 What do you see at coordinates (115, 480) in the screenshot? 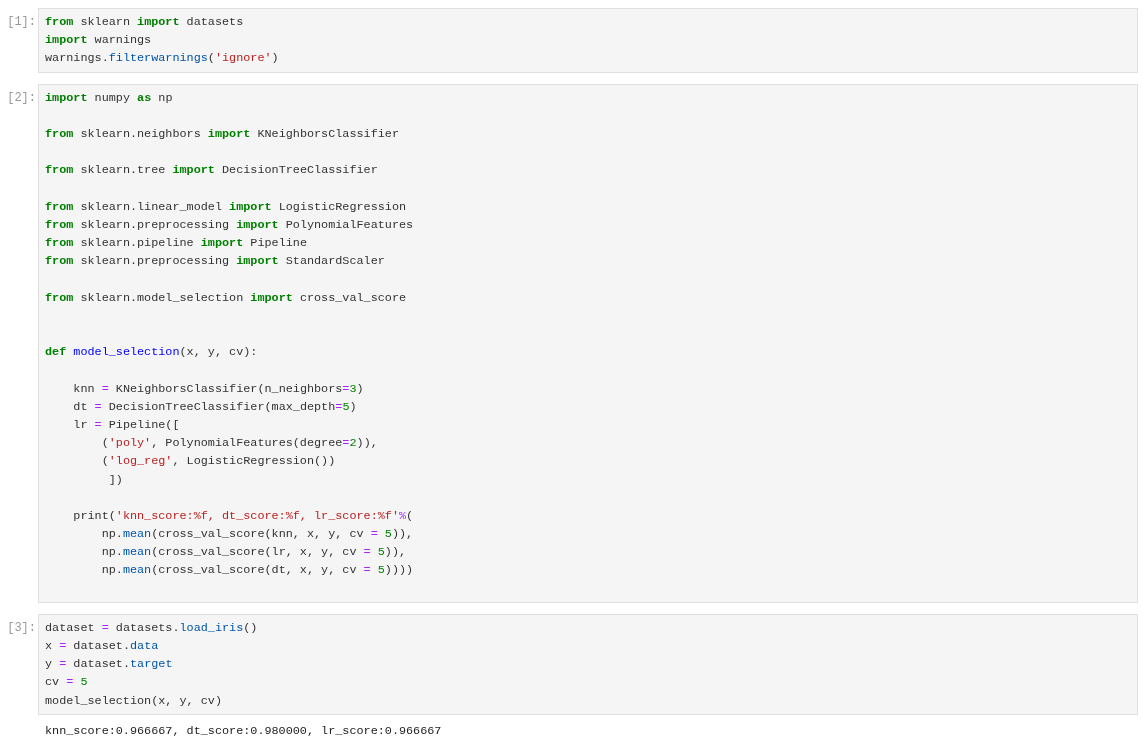
I see `code-line: ])` at bounding box center [115, 480].